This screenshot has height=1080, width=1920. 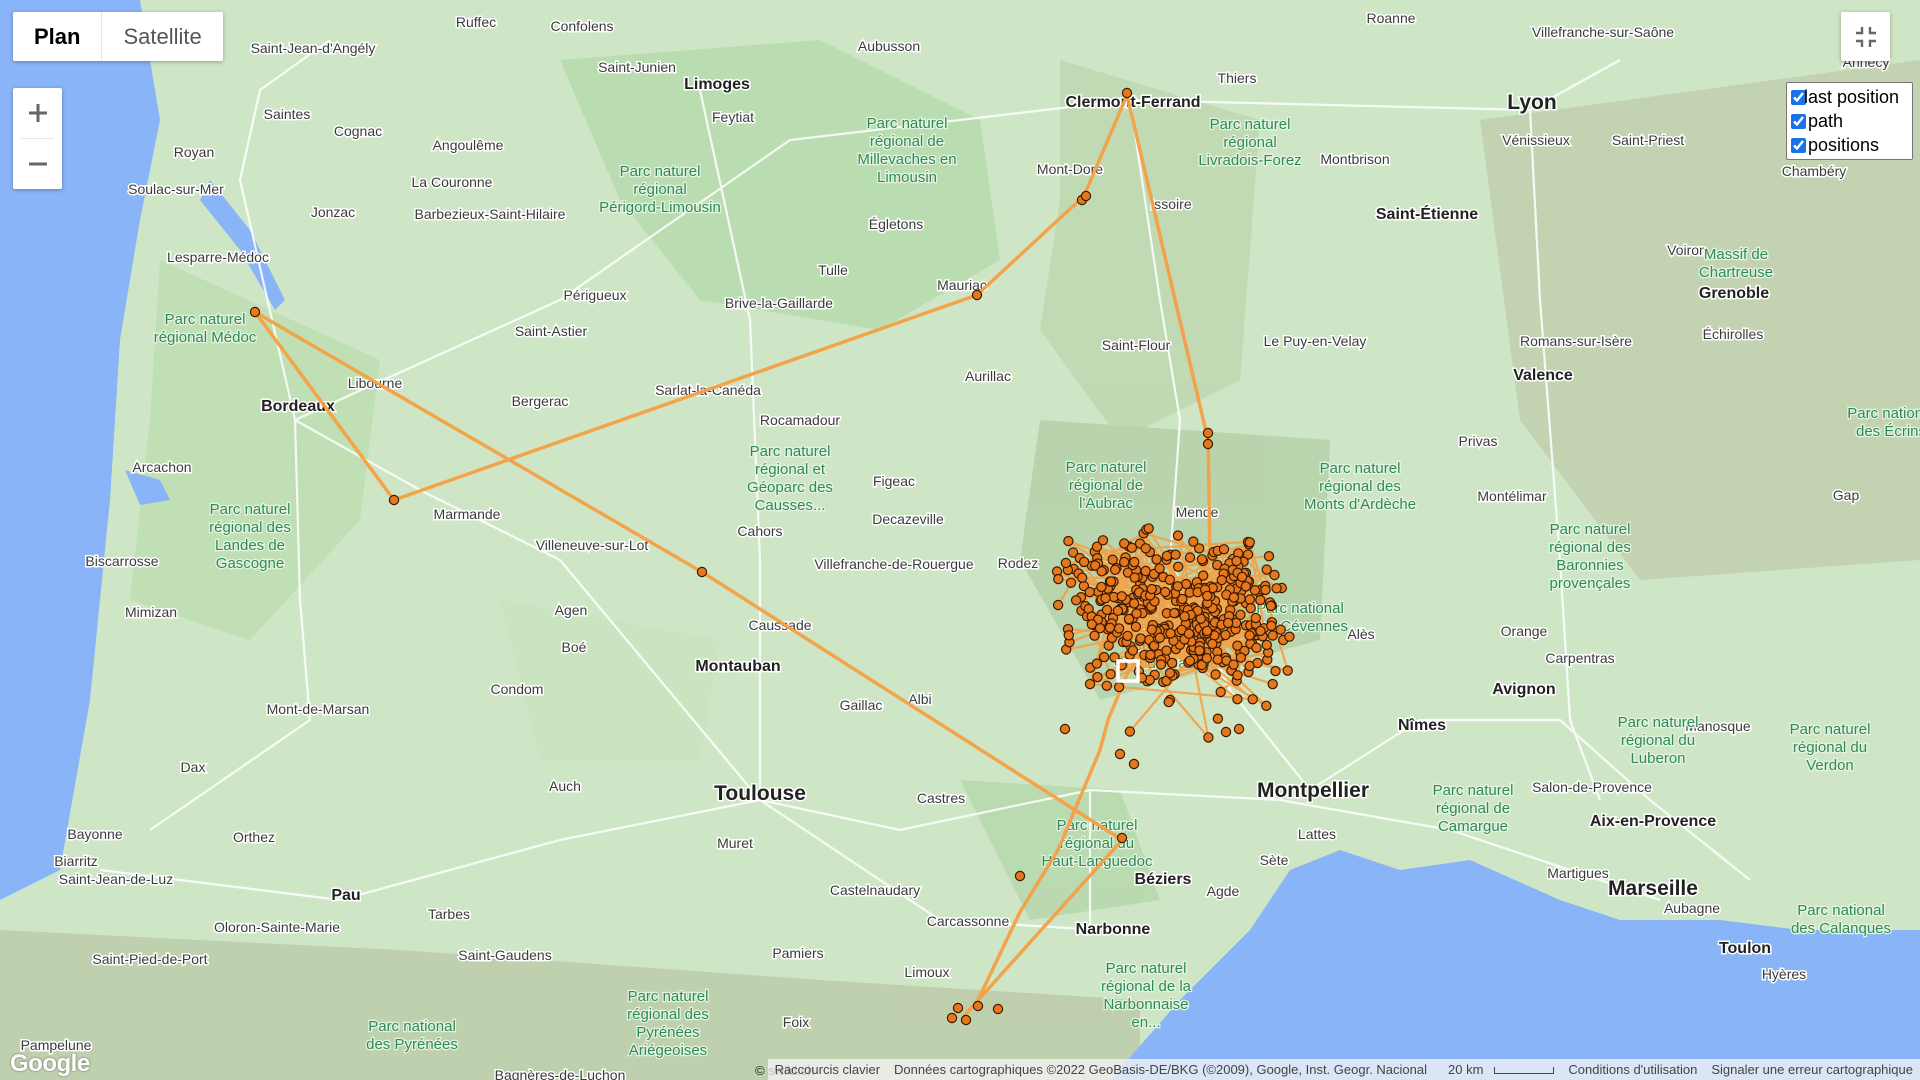 What do you see at coordinates (57, 36) in the screenshot?
I see `plan-button: Plan` at bounding box center [57, 36].